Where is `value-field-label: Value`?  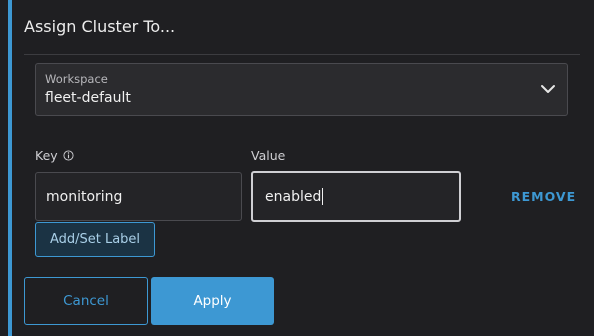
value-field-label: Value is located at coordinates (268, 155).